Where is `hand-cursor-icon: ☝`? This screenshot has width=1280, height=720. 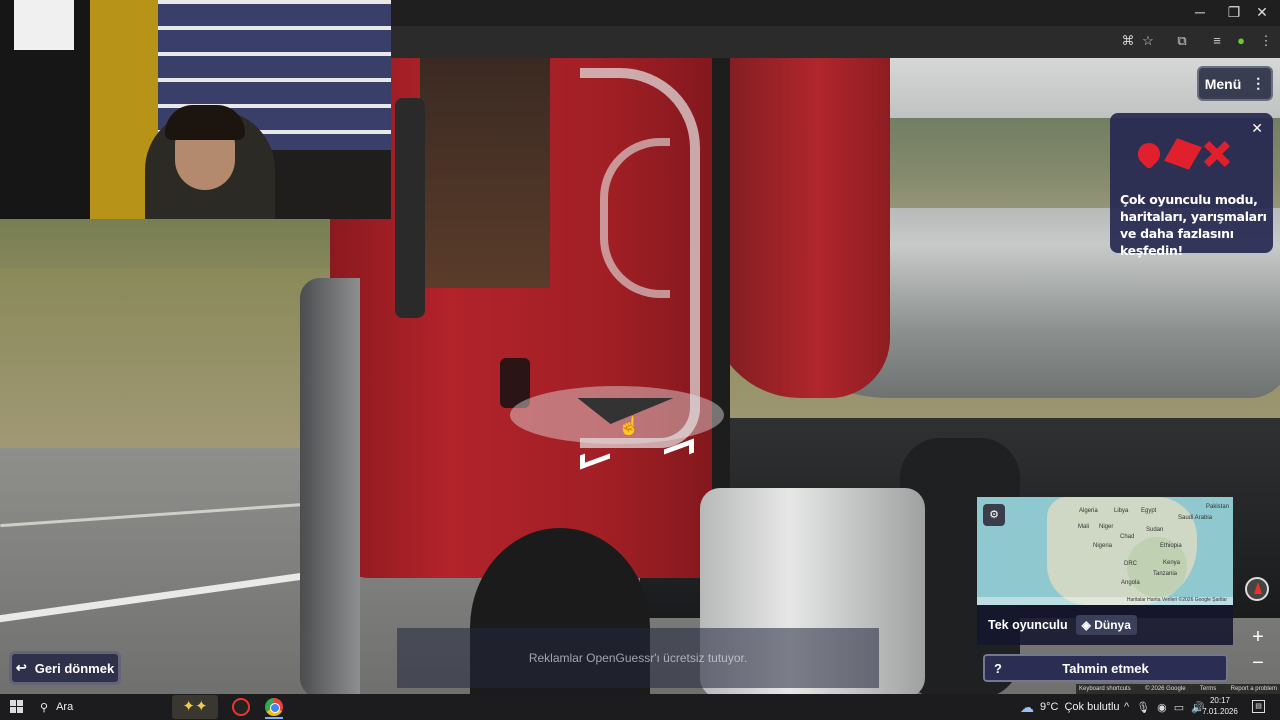 hand-cursor-icon: ☝ is located at coordinates (629, 426).